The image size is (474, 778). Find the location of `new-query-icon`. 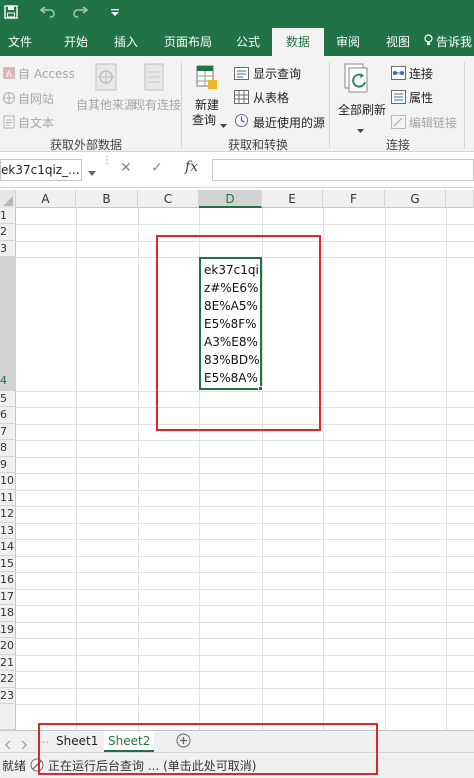

new-query-icon is located at coordinates (207, 80).